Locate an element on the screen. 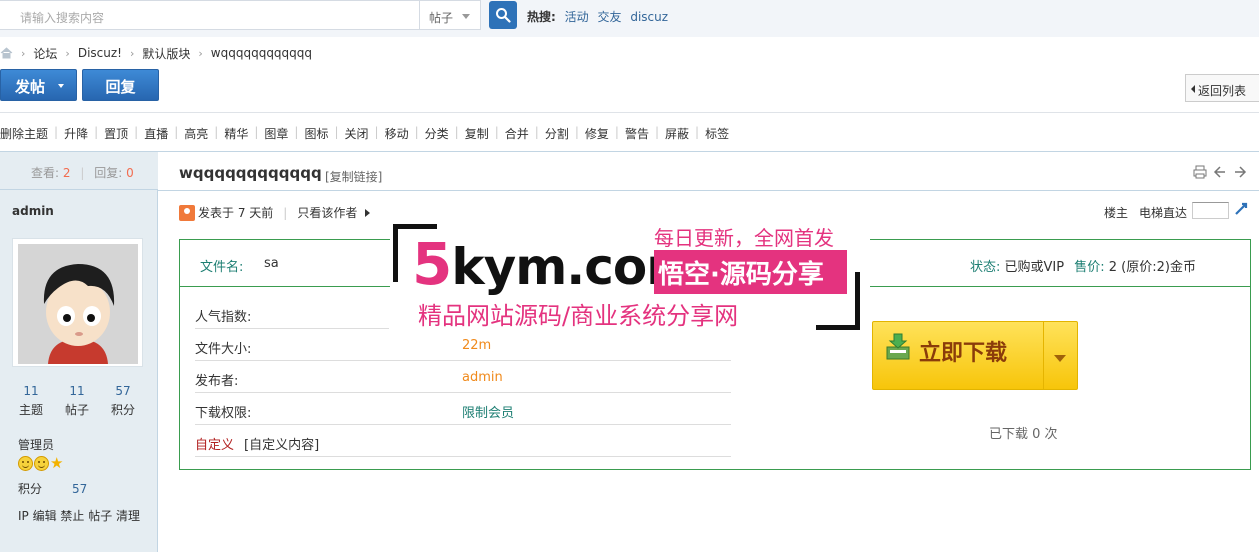 This screenshot has height=552, width=1259. breadcrumb-forum: 论坛 is located at coordinates (45, 53).